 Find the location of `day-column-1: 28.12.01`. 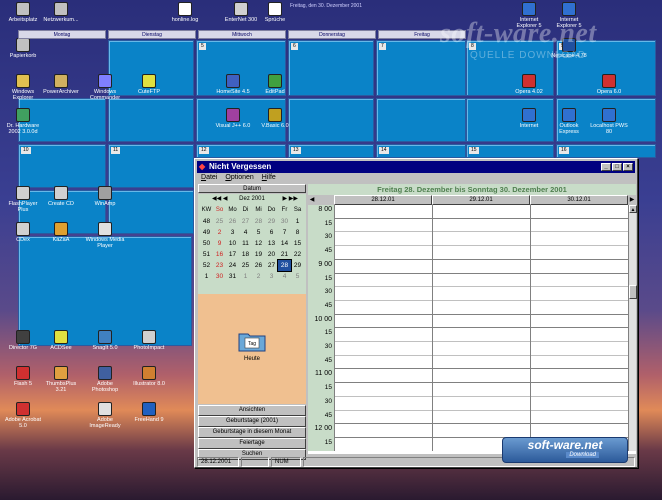

day-column-1: 28.12.01 is located at coordinates (383, 200).